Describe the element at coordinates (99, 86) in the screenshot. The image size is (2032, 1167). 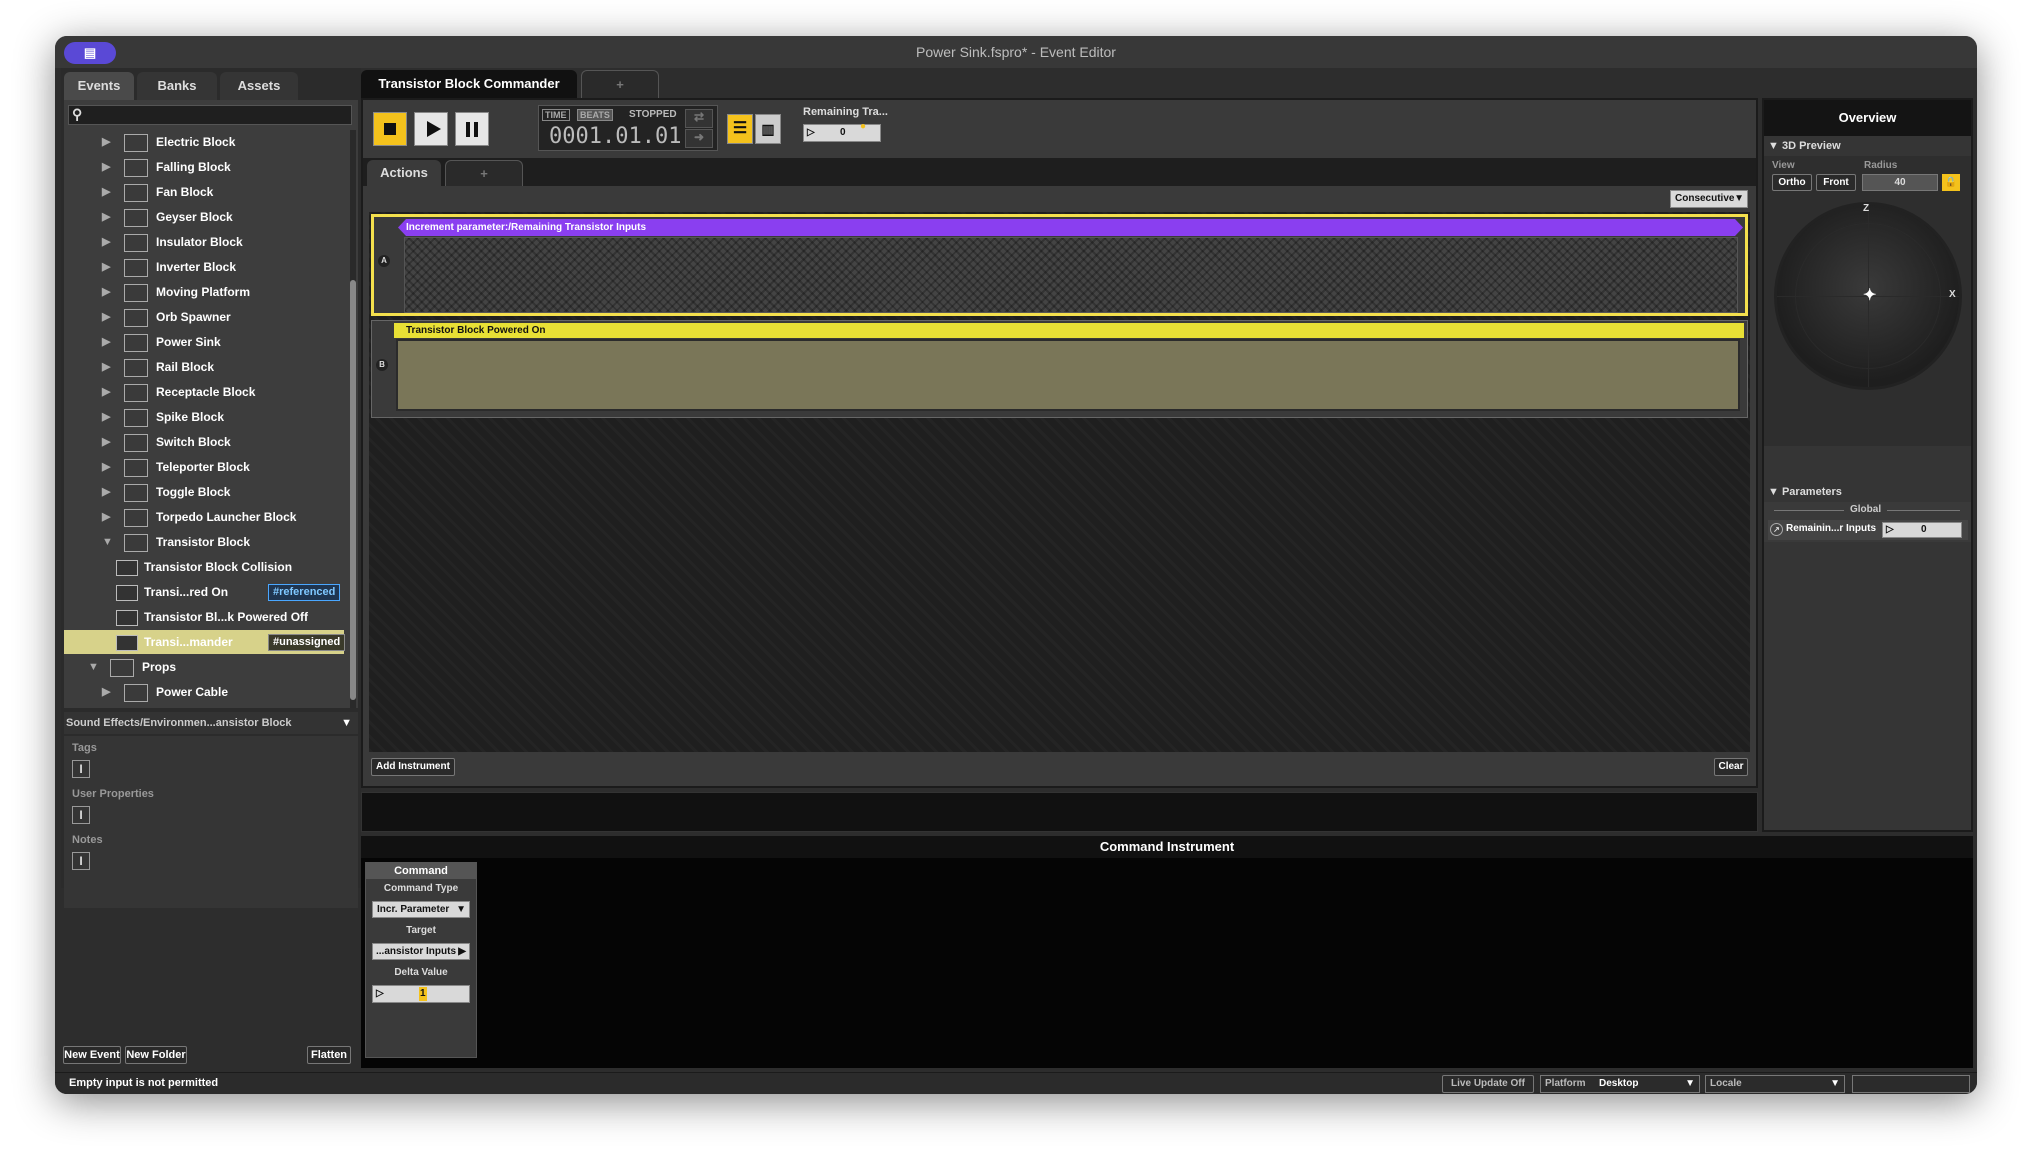
I see `tab-events: Events` at that location.